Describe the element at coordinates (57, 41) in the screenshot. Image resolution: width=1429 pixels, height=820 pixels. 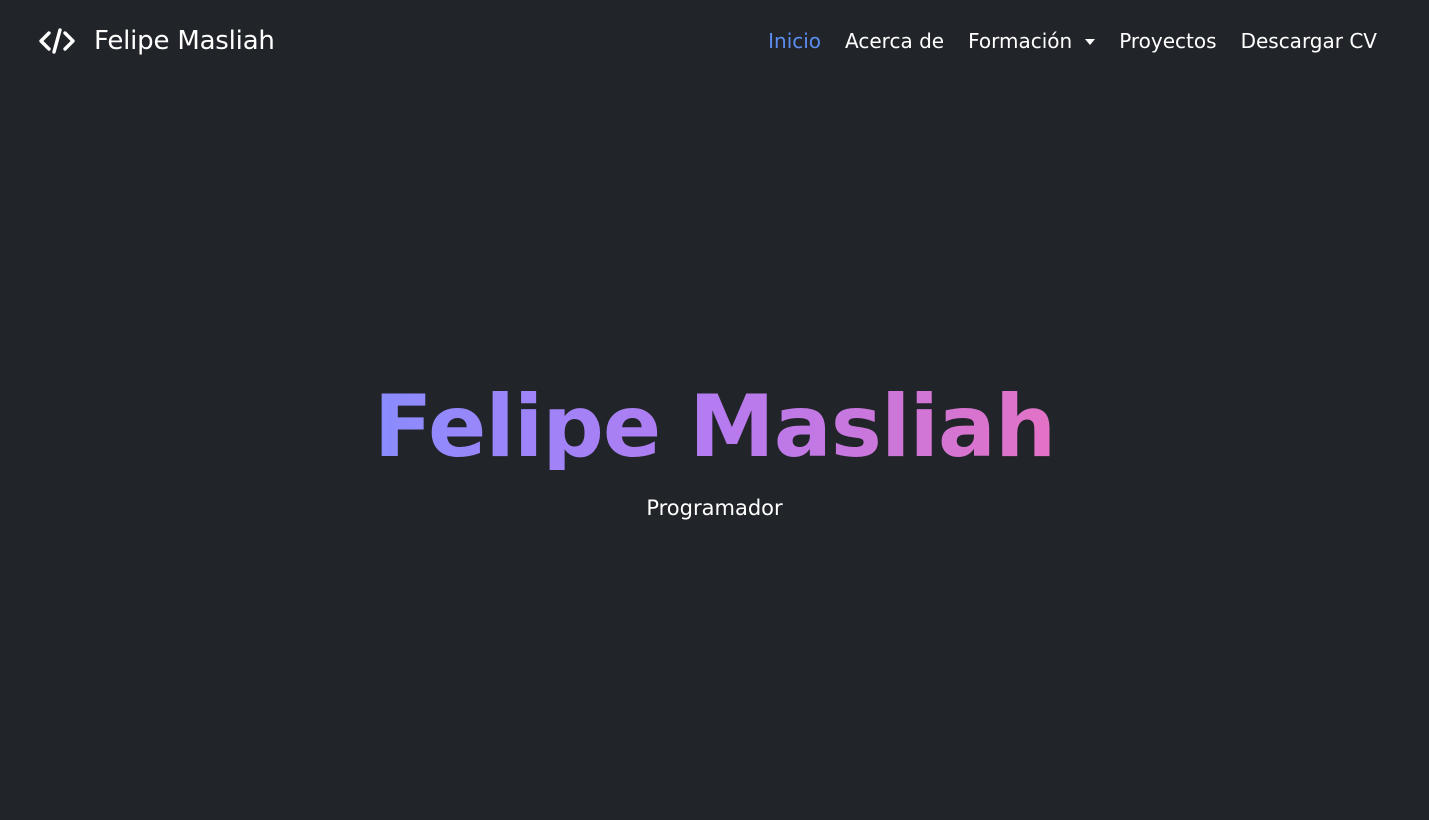
I see `code-icon` at that location.